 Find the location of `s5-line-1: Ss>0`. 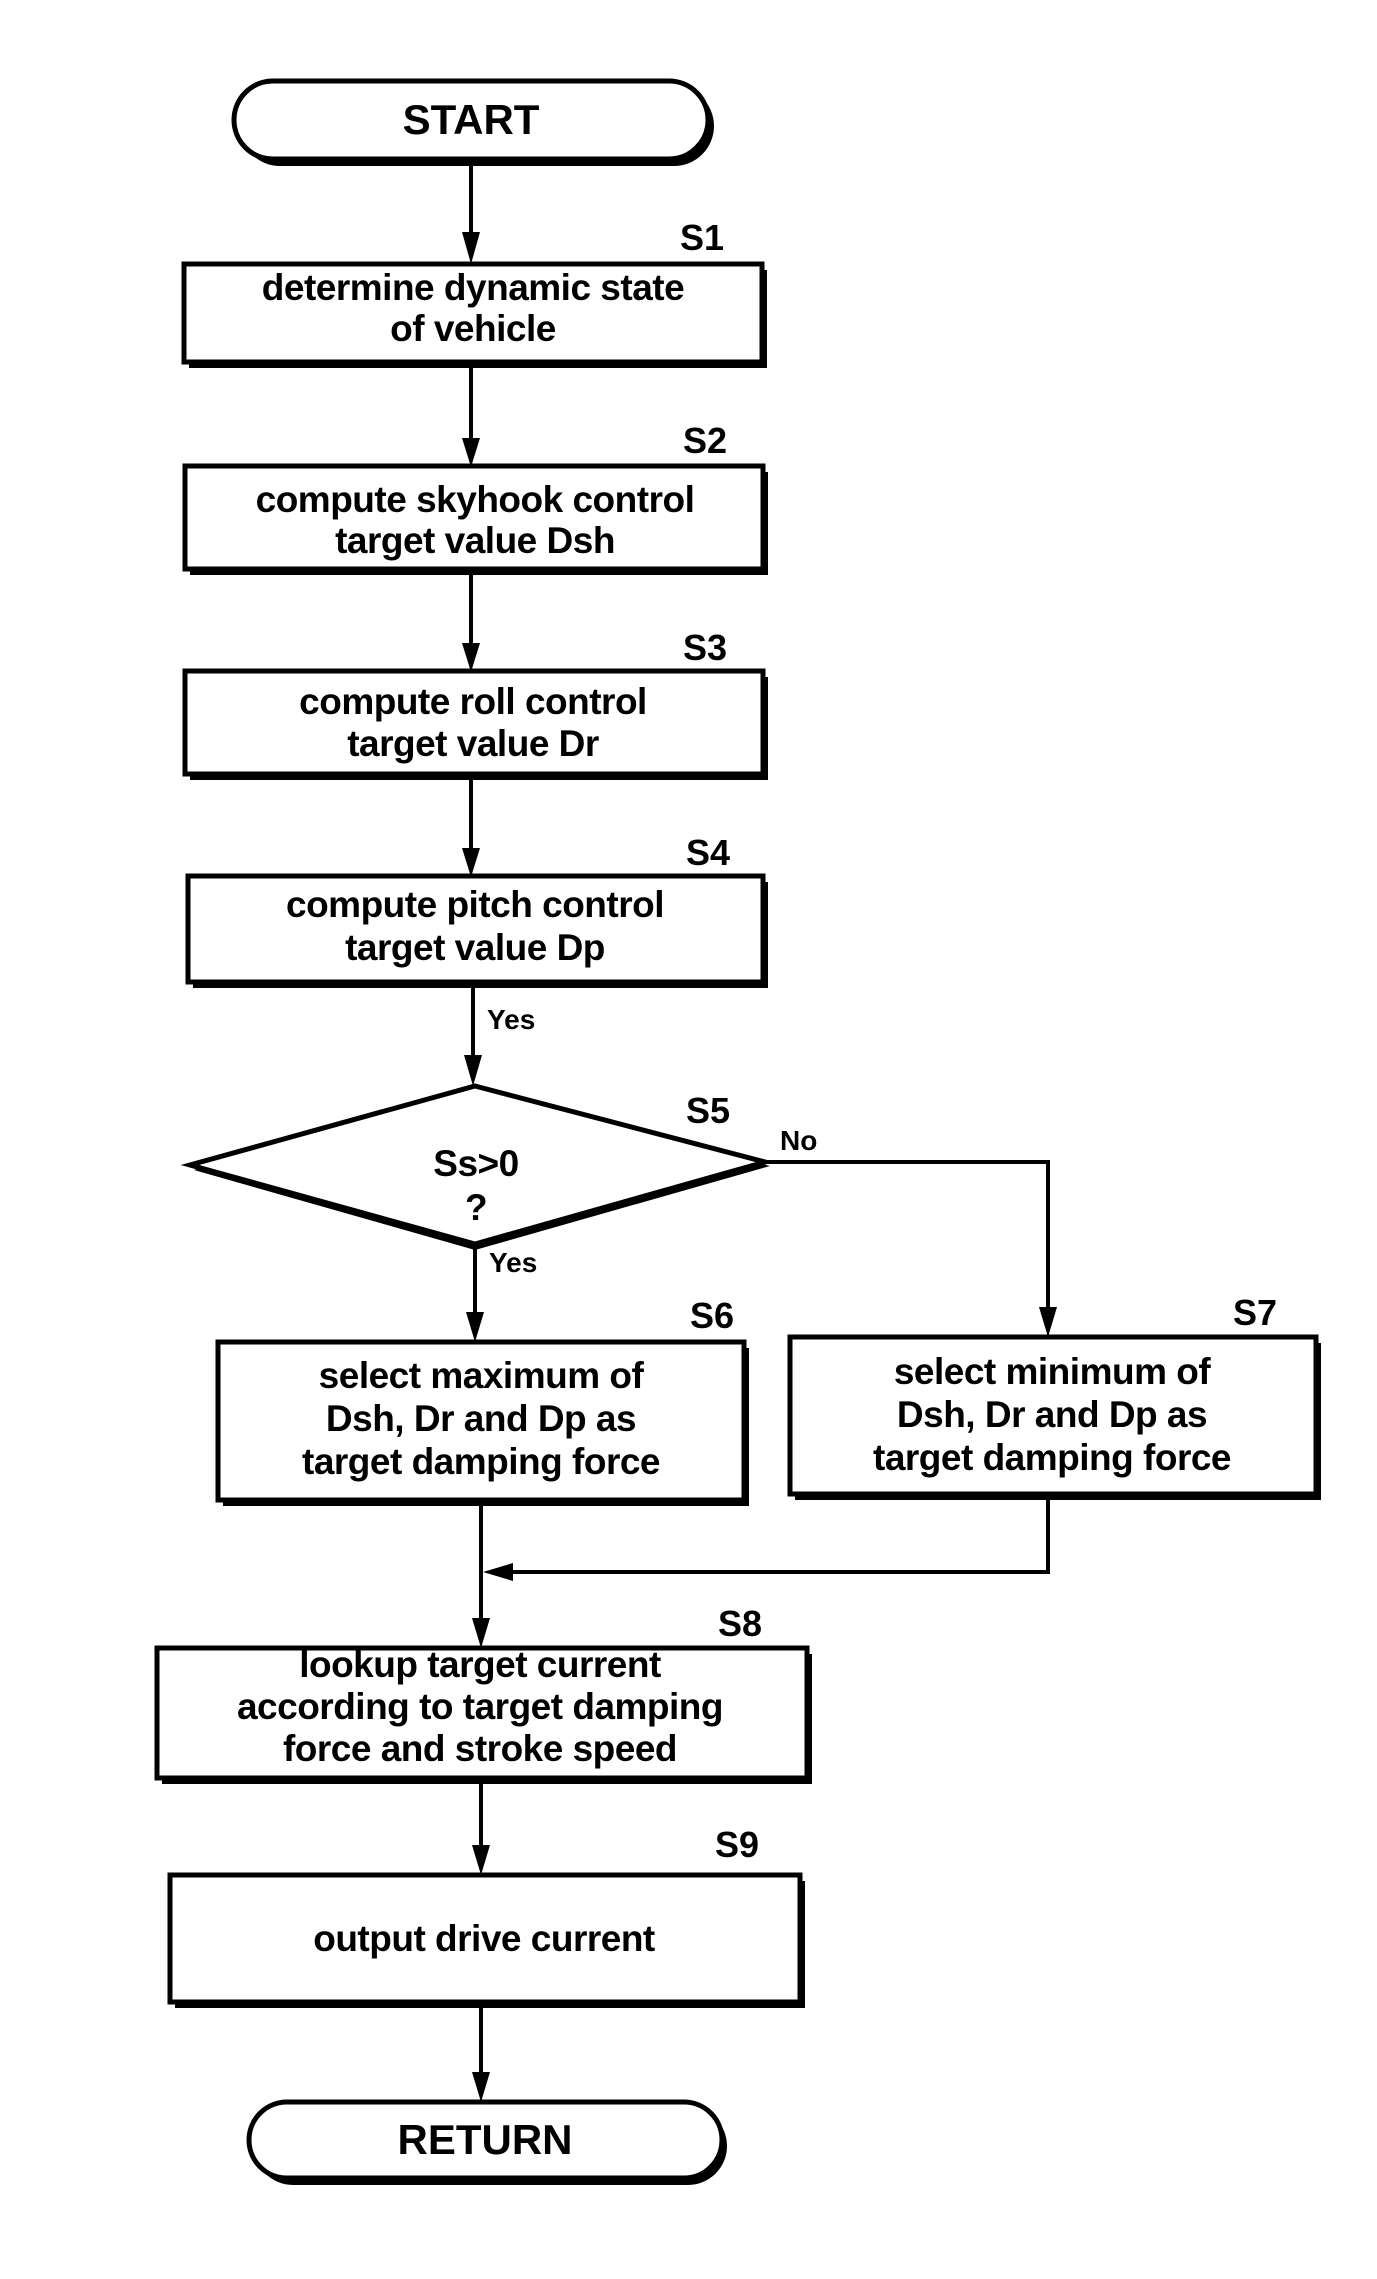

s5-line-1: Ss>0 is located at coordinates (475, 1163).